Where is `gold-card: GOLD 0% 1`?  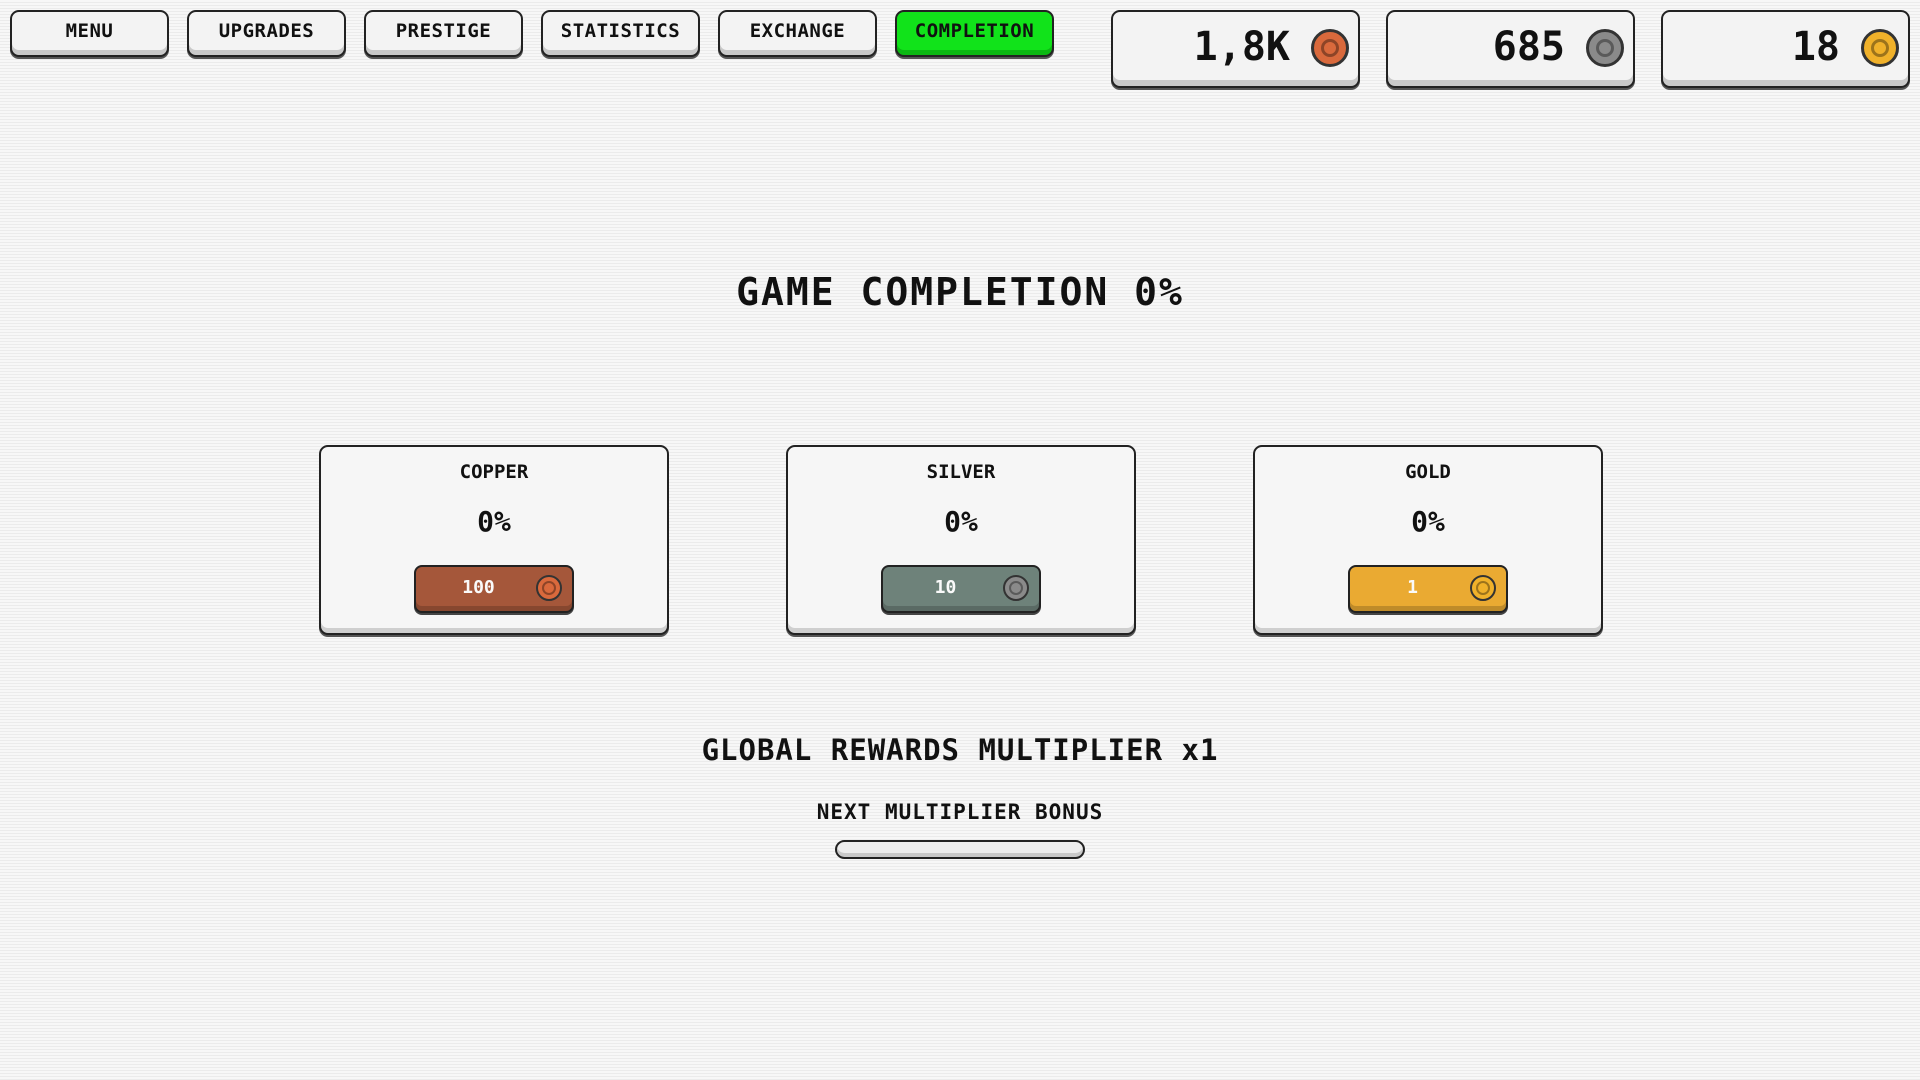 gold-card: GOLD 0% 1 is located at coordinates (1428, 540).